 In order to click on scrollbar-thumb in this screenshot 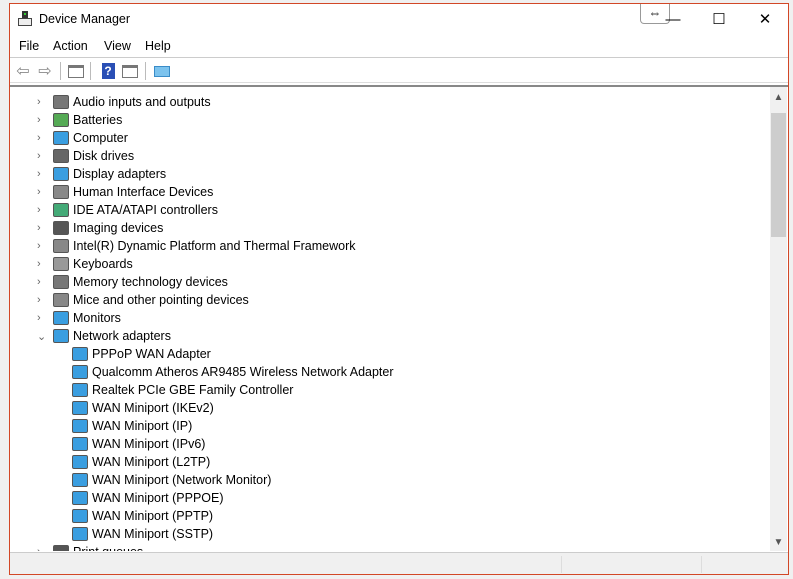, I will do `click(778, 175)`.